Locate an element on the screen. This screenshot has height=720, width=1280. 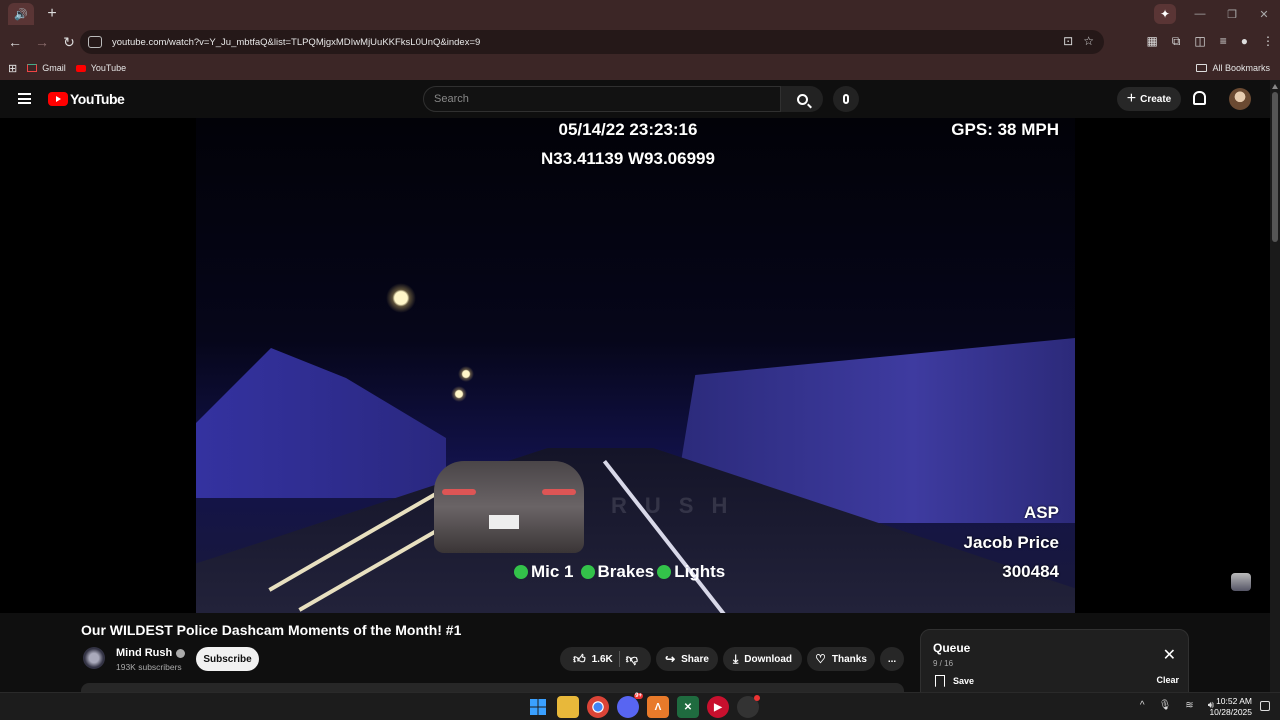
all-bookmarks: All Bookmarks is located at coordinates (1233, 68).